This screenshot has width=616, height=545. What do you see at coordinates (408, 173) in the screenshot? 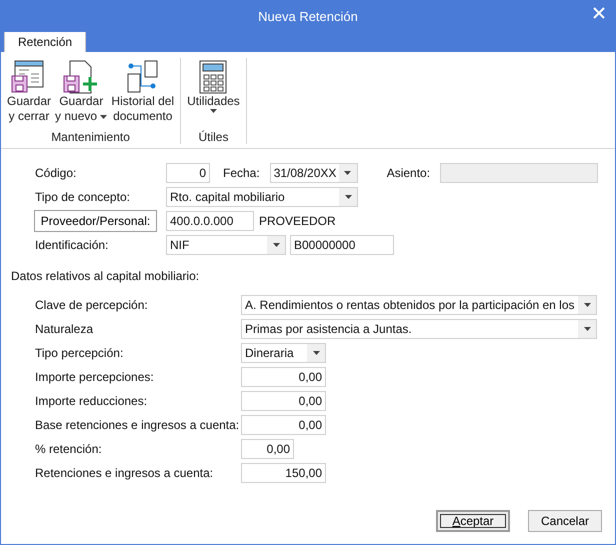
I see `field-label: Asiento:` at bounding box center [408, 173].